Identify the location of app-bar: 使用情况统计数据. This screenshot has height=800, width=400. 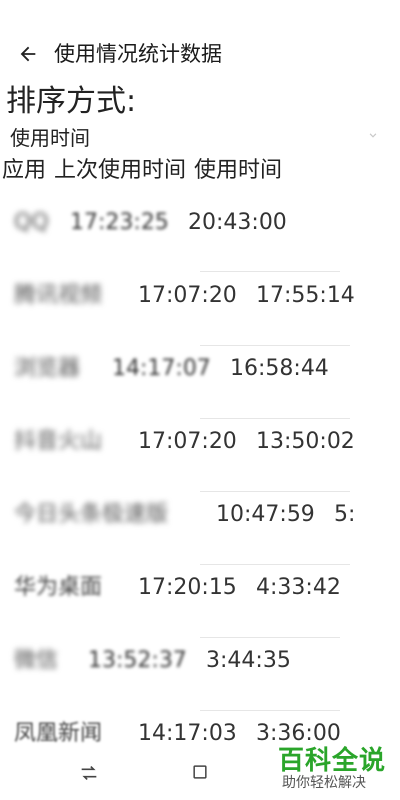
(200, 42).